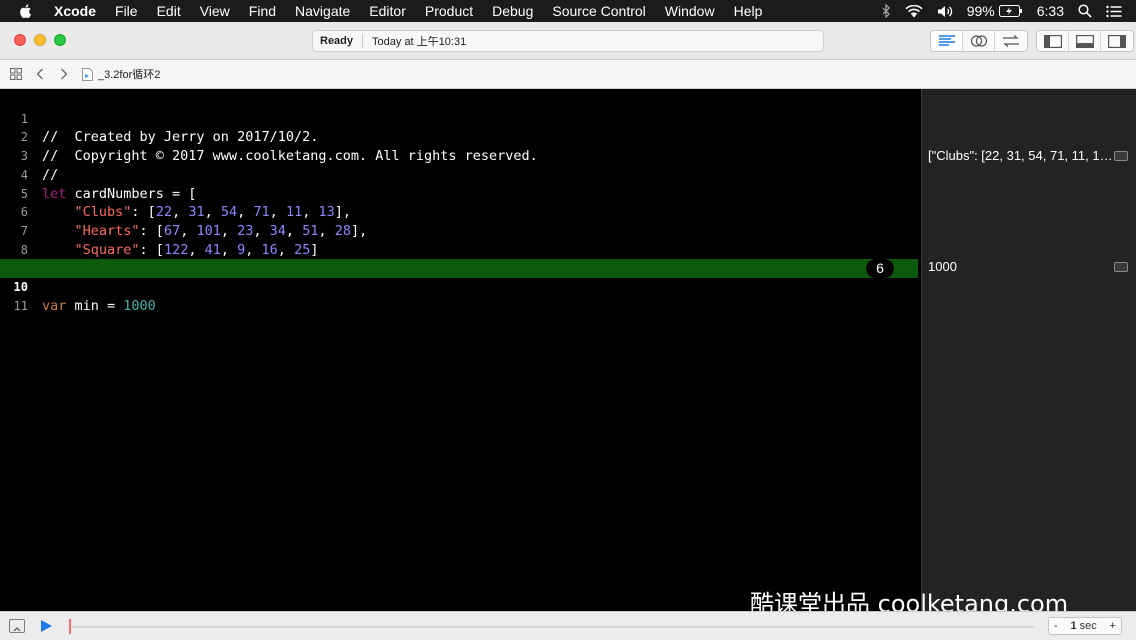 Image resolution: width=1136 pixels, height=640 pixels. What do you see at coordinates (945, 11) in the screenshot?
I see `volume-icon` at bounding box center [945, 11].